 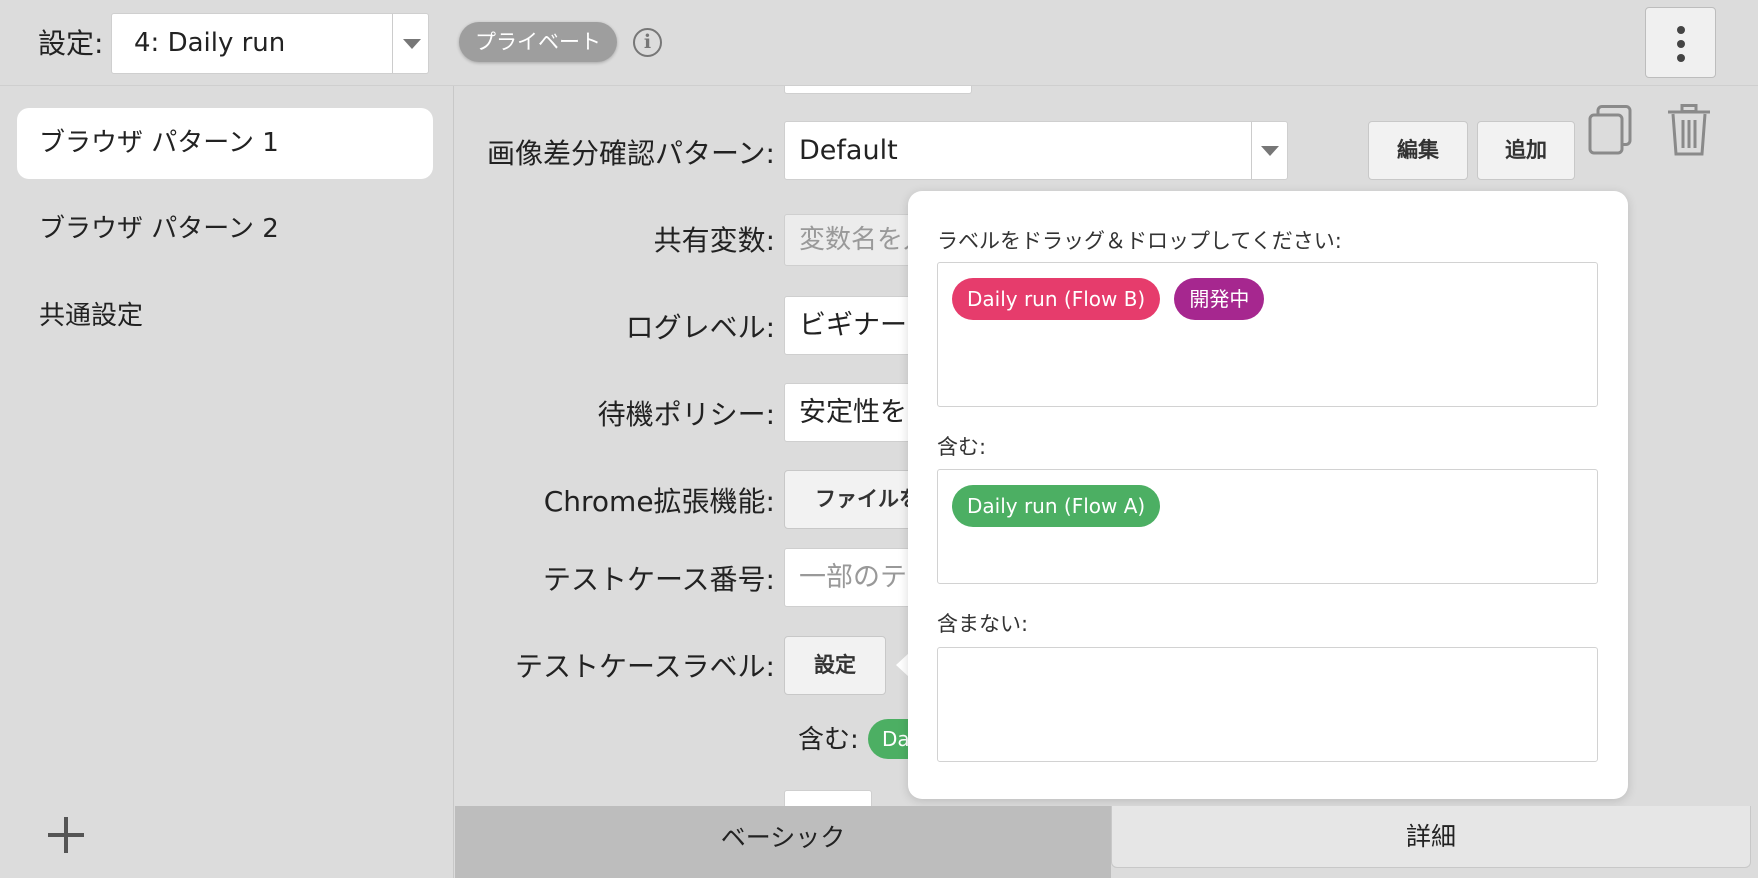 I want to click on settings-selected-value: 4: Daily run, so click(x=210, y=43).